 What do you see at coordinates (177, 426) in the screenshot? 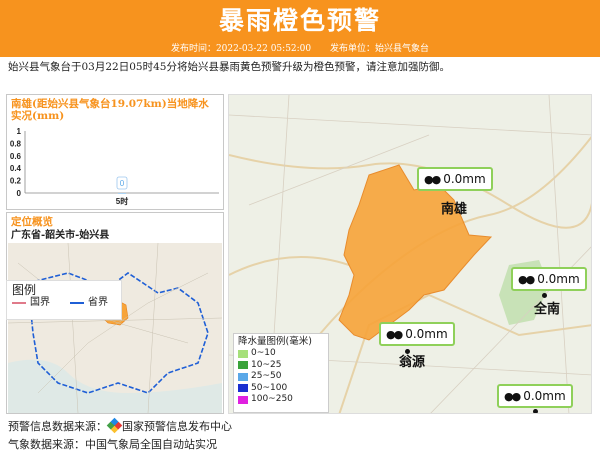
I see `warning-source-link: 国家预警信息发布中心` at bounding box center [177, 426].